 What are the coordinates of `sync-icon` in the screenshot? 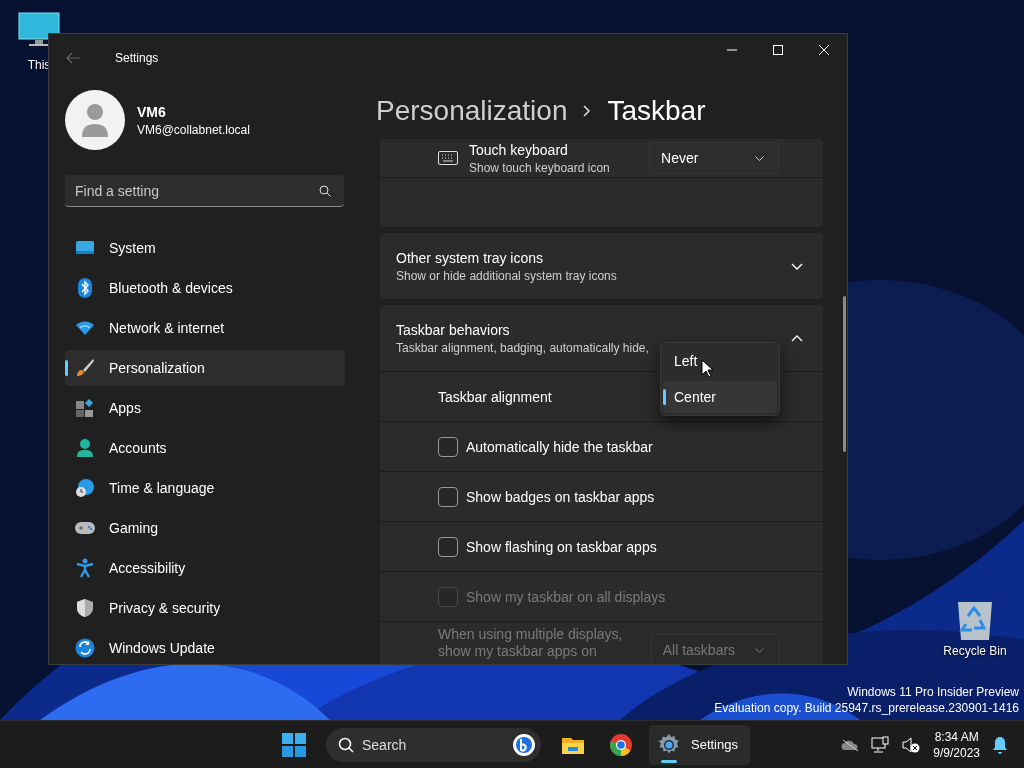 It's located at (85, 648).